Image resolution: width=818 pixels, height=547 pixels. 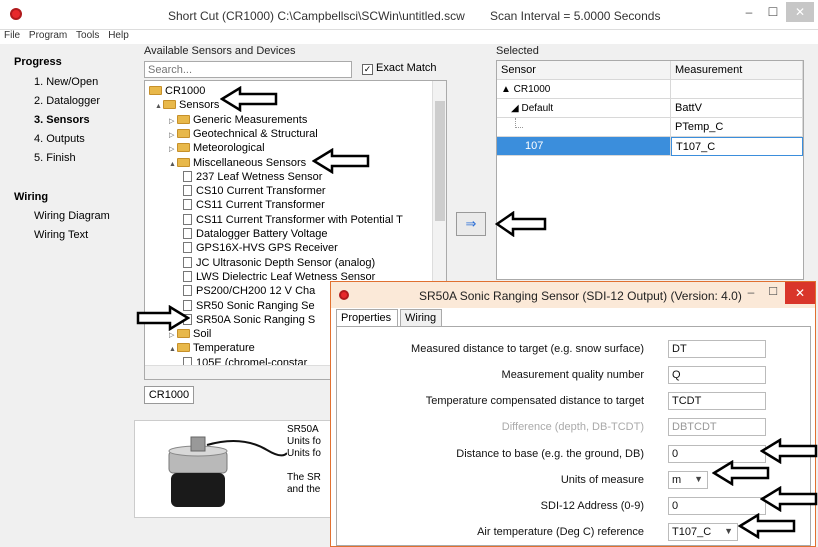 I want to click on nav-sensors: 3. Sensors, so click(x=62, y=120).